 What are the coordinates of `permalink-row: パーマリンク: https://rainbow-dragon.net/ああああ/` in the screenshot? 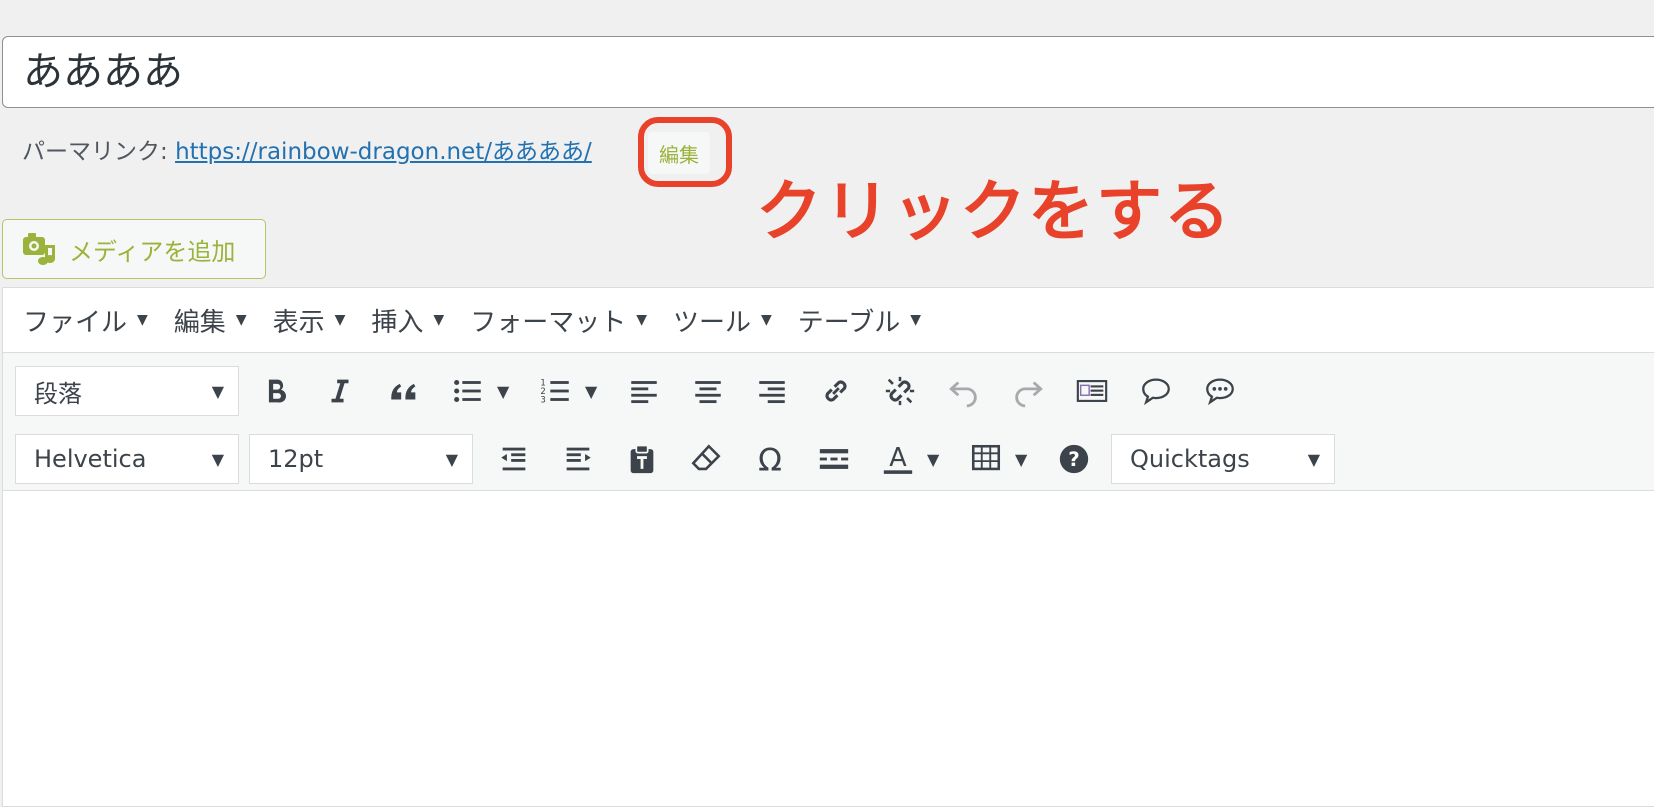 It's located at (307, 152).